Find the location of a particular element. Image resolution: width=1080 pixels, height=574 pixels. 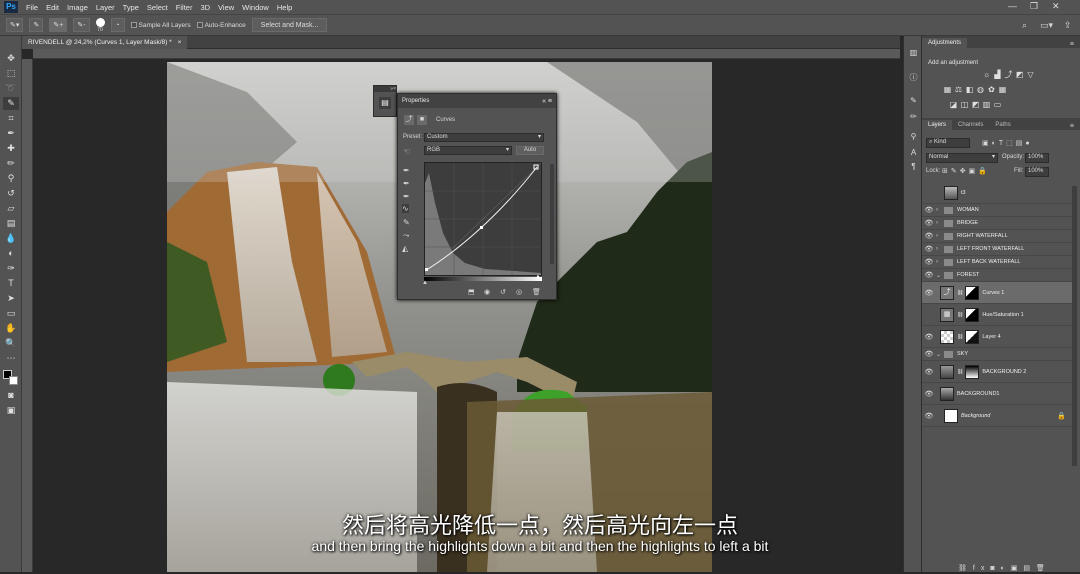

posterize-icon: ◫ is located at coordinates (964, 104).